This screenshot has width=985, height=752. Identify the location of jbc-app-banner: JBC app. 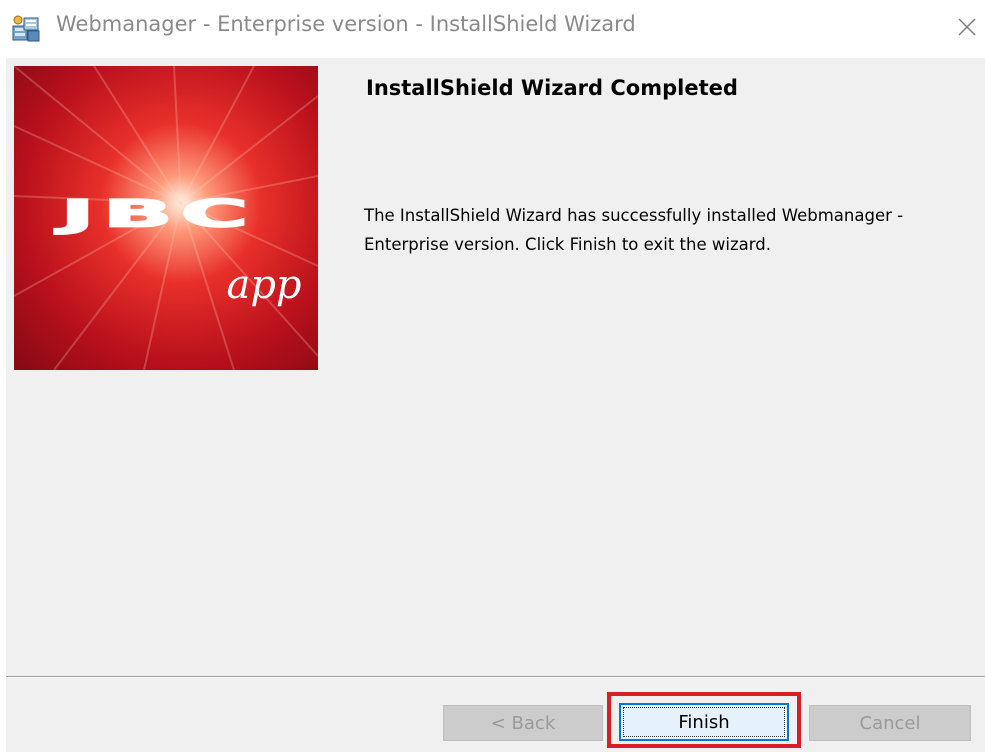
(166, 218).